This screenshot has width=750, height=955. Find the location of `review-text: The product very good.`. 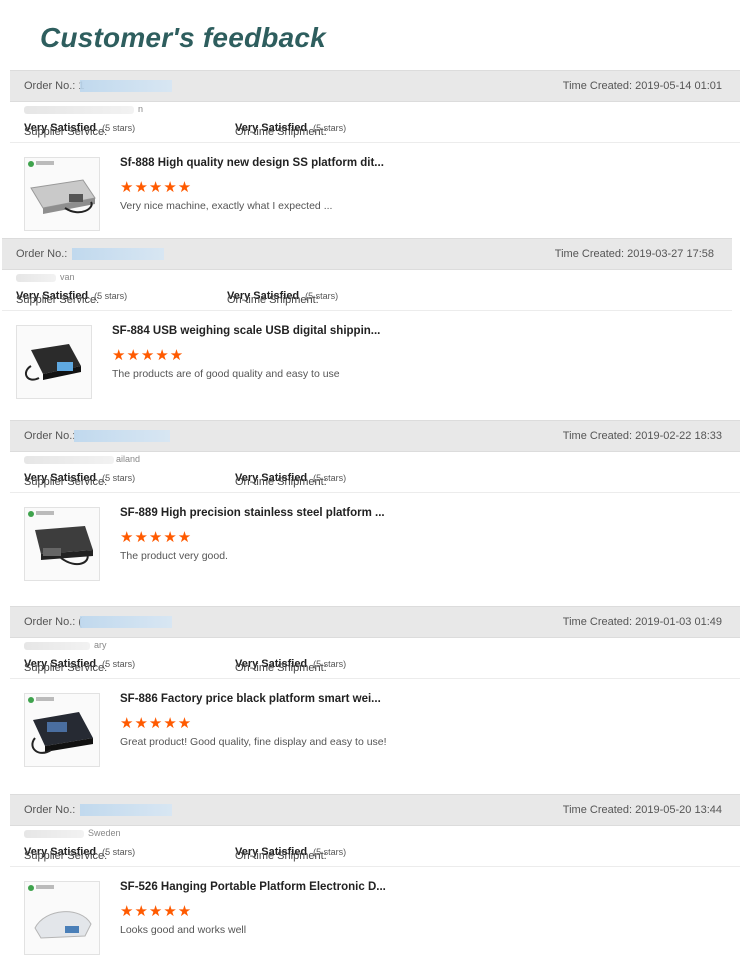

review-text: The product very good. is located at coordinates (174, 556).